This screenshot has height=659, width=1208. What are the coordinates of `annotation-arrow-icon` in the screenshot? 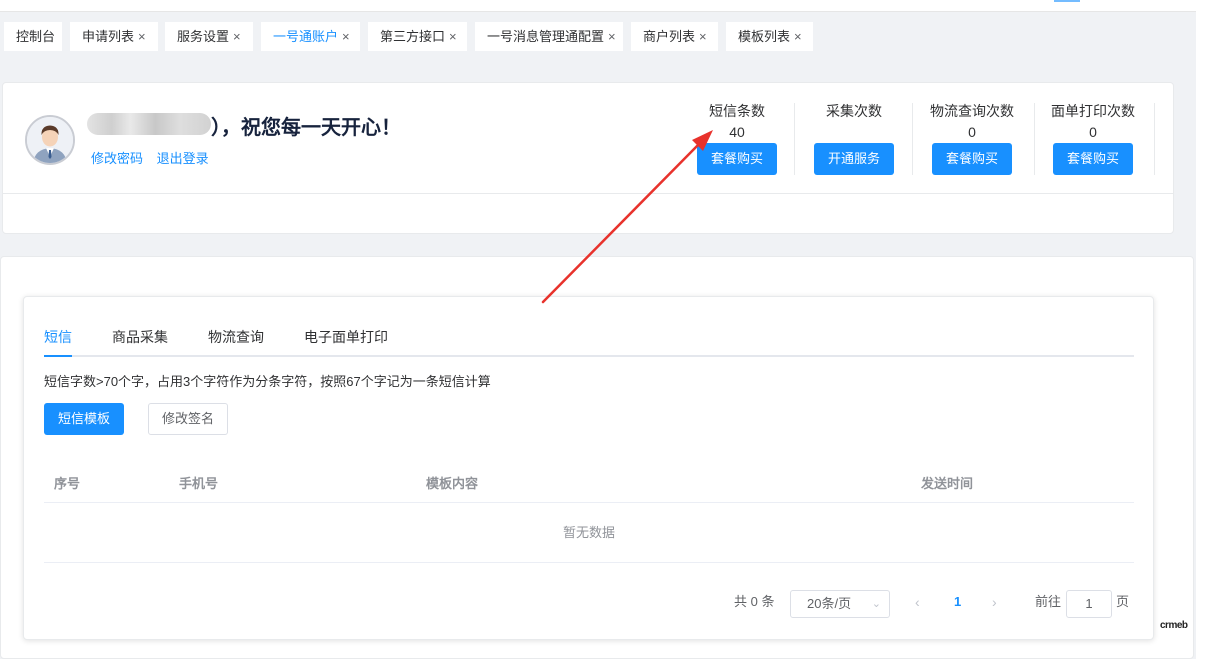 It's located at (627, 217).